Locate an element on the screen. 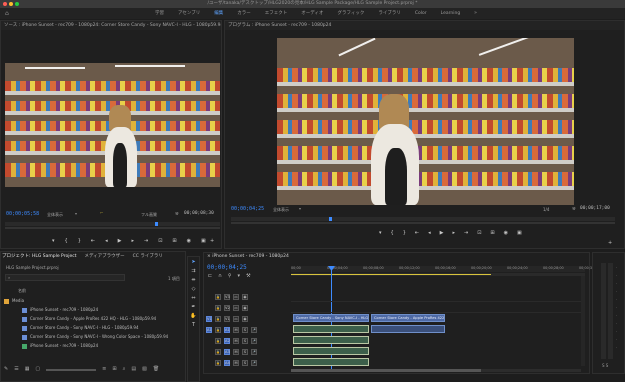 The width and height of the screenshot is (625, 382). source-playhead is located at coordinates (156, 224).